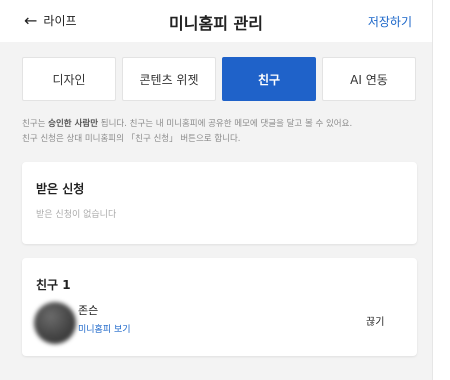 The image size is (450, 380). Describe the element at coordinates (104, 328) in the screenshot. I see `view-minihompy-link: 미니홈피 보기` at that location.